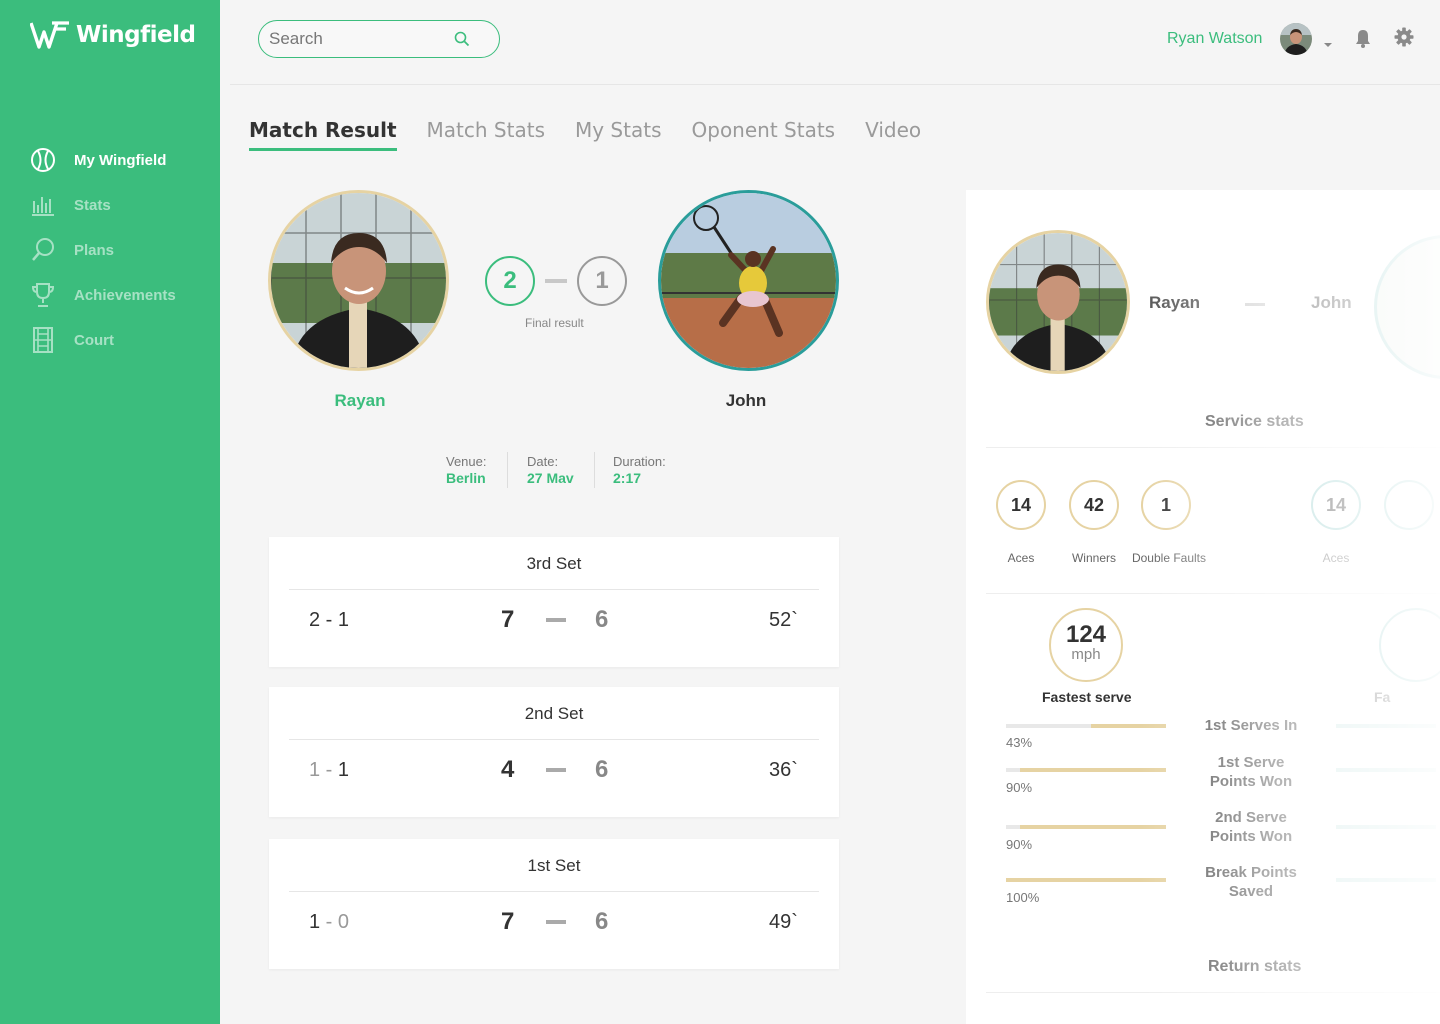 This screenshot has width=1440, height=1024. I want to click on brand-logo: Wingfield, so click(113, 35).